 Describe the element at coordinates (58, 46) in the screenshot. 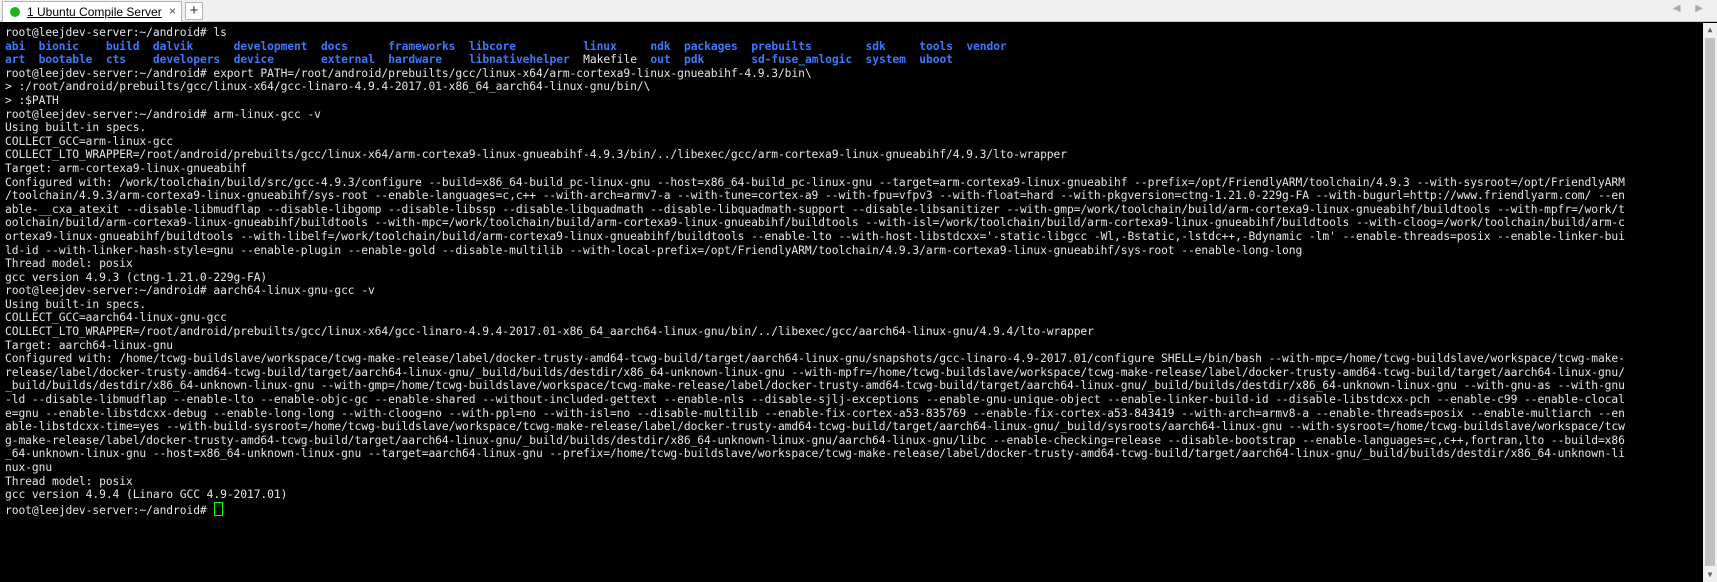

I see `directory-entry: bionic` at that location.